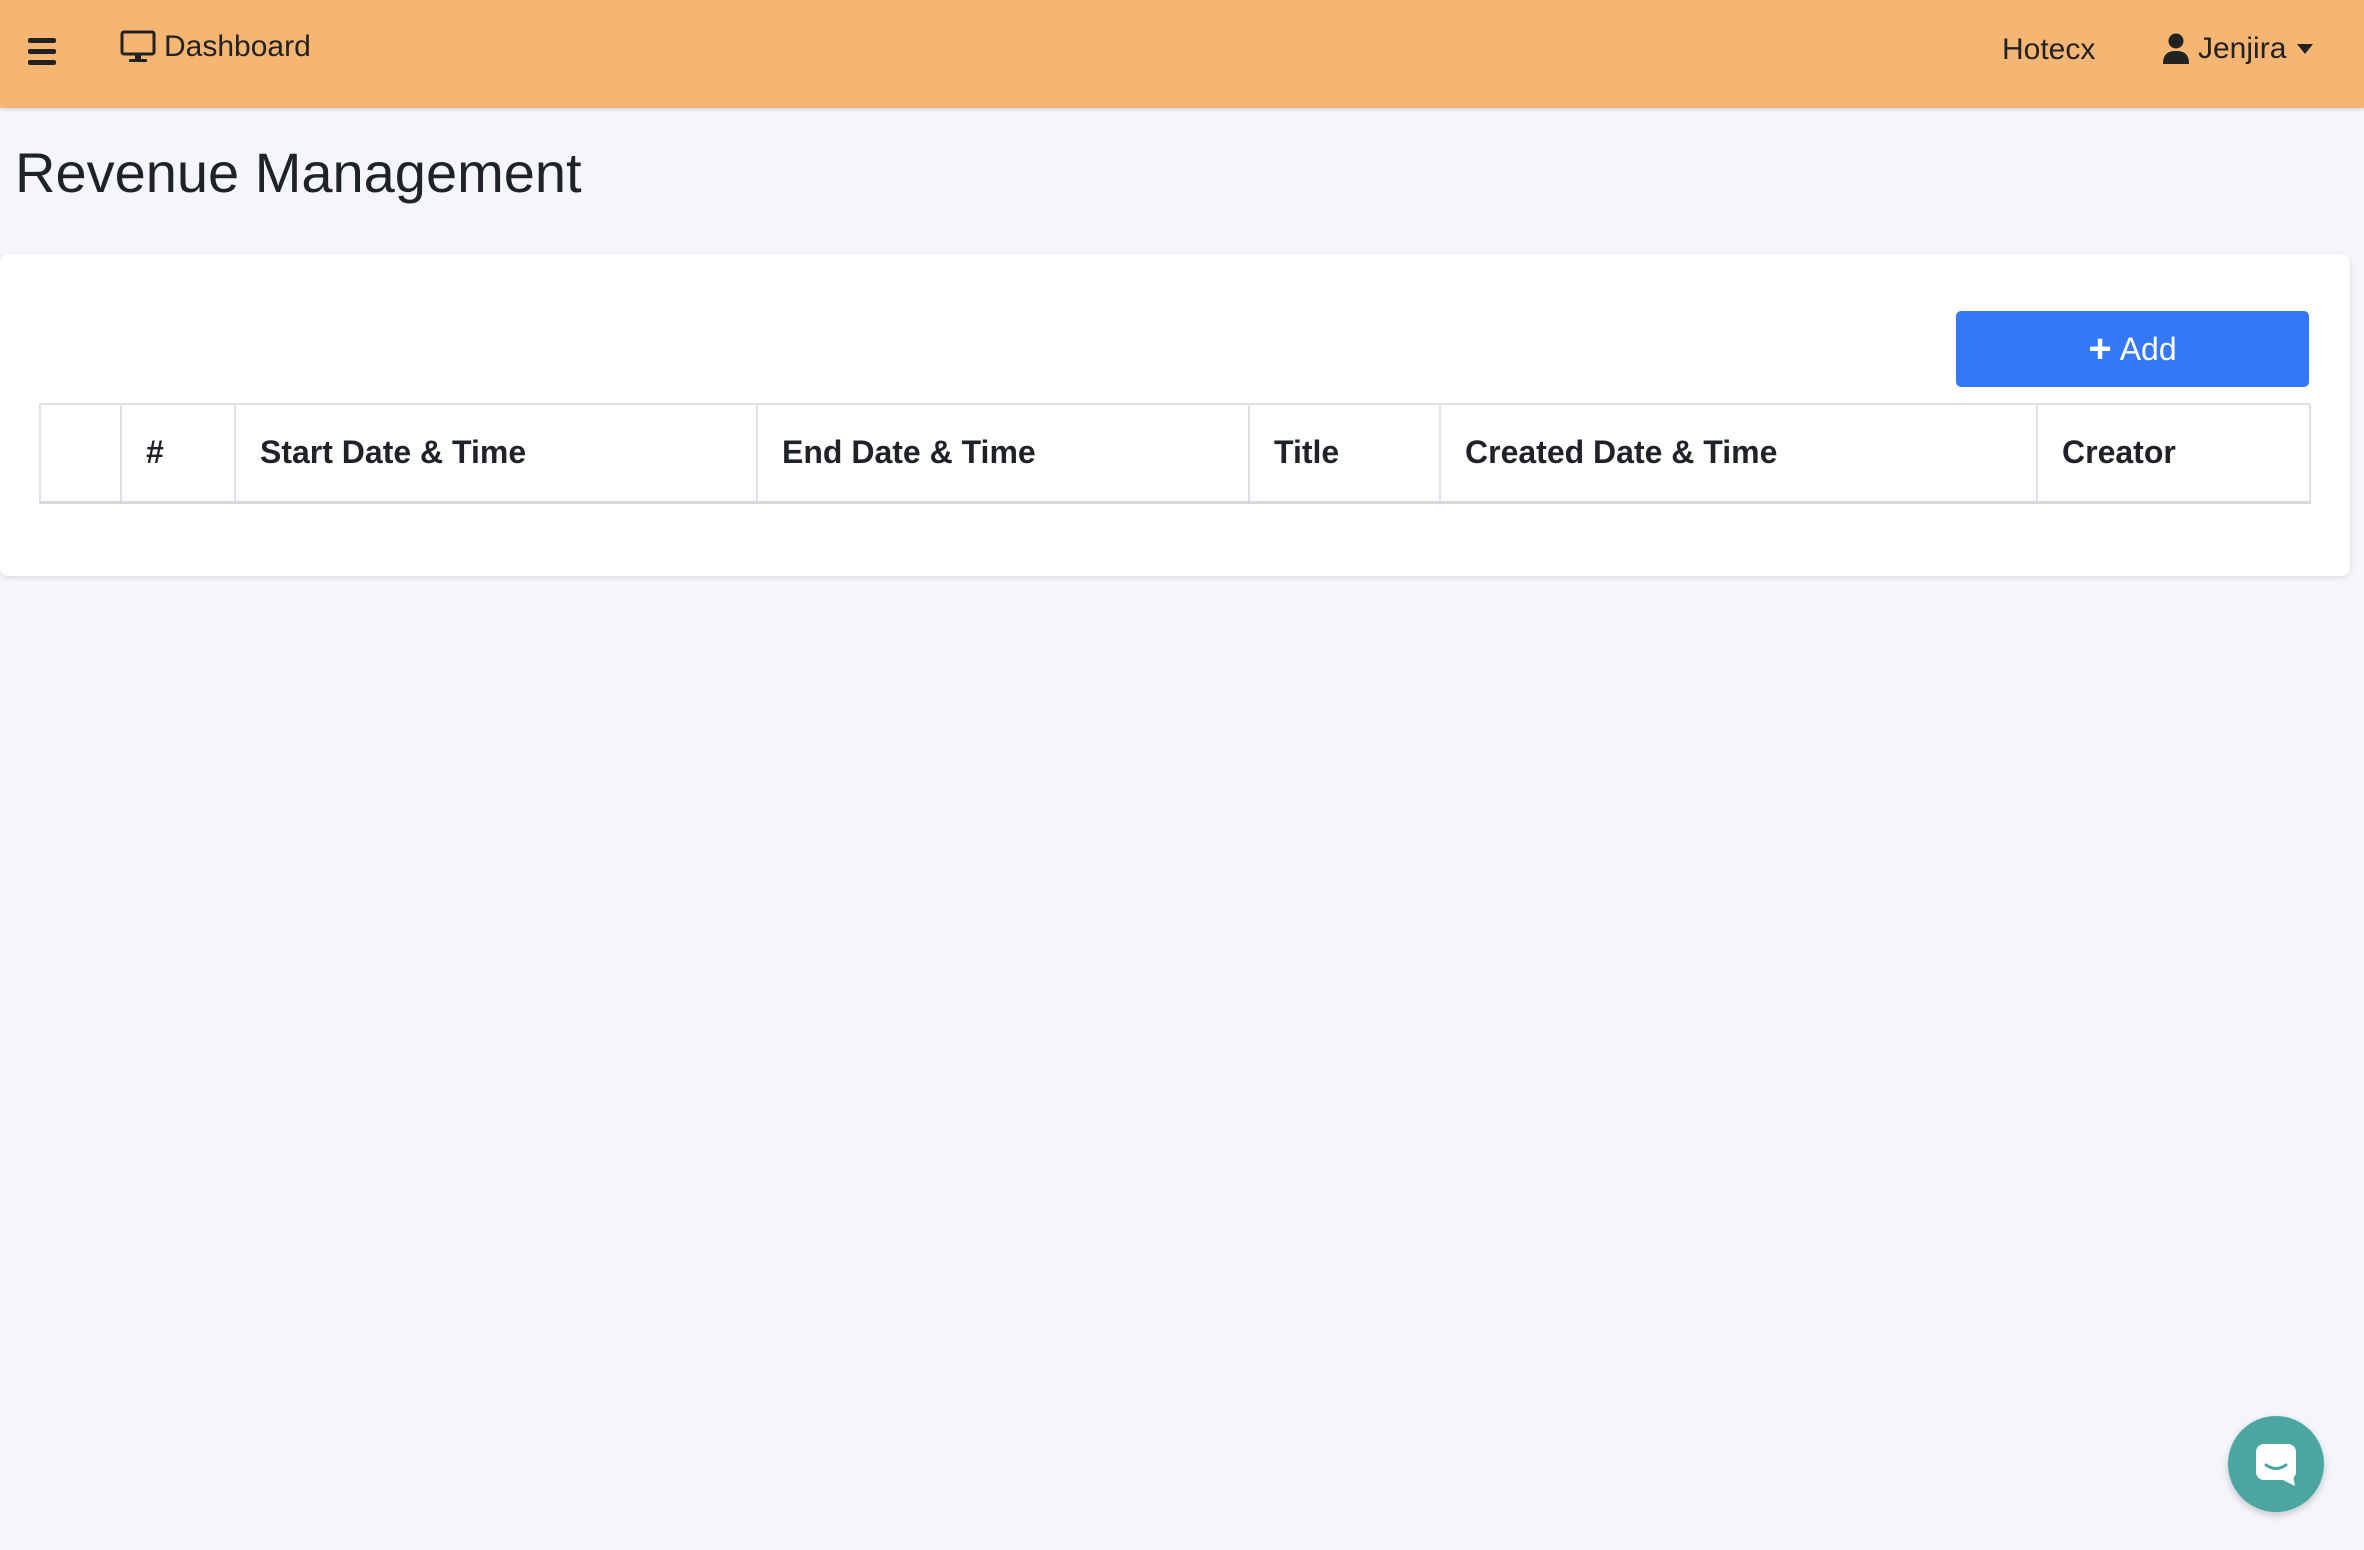 Image resolution: width=2364 pixels, height=1550 pixels. What do you see at coordinates (496, 453) in the screenshot?
I see `column-header-start-date: Start Date & Time` at bounding box center [496, 453].